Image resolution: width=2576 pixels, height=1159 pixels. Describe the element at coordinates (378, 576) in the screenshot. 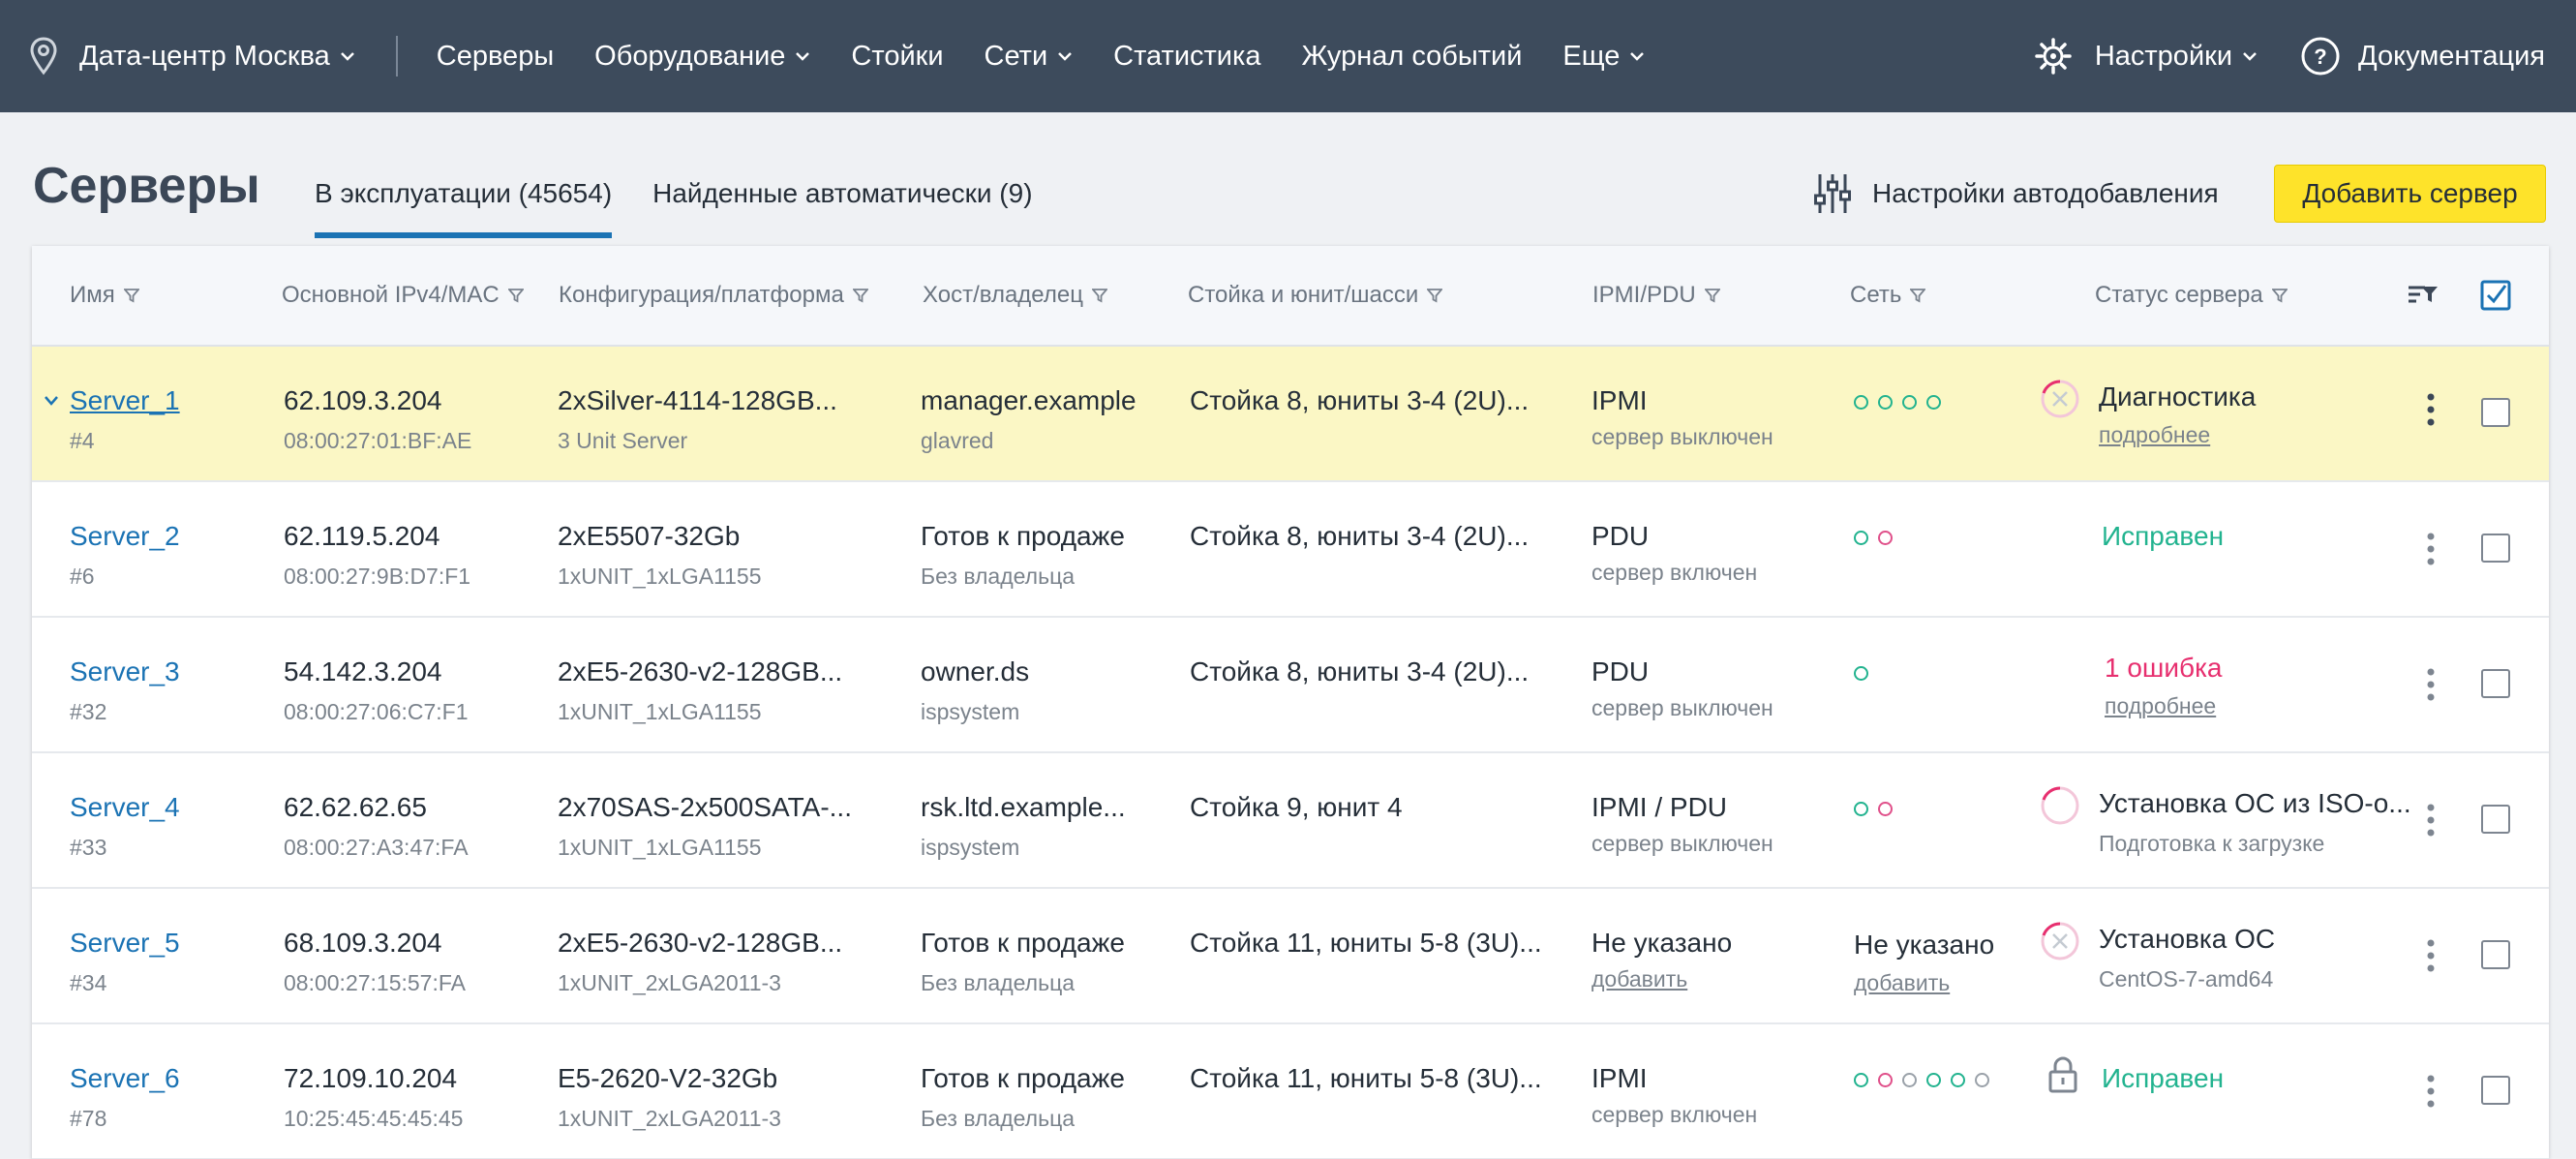

I see `server-mac: 08:00:27:9B:D7:F1` at that location.